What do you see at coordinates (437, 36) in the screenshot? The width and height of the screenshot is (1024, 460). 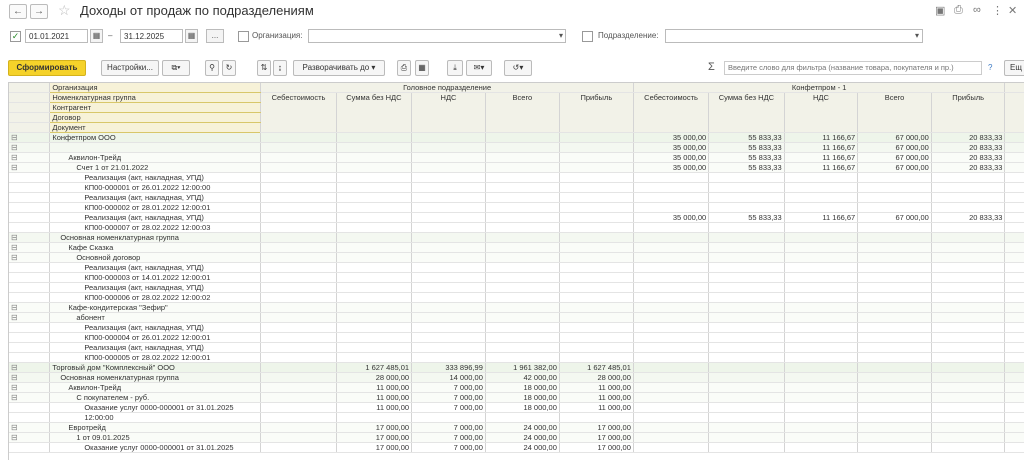 I see `organization-field` at bounding box center [437, 36].